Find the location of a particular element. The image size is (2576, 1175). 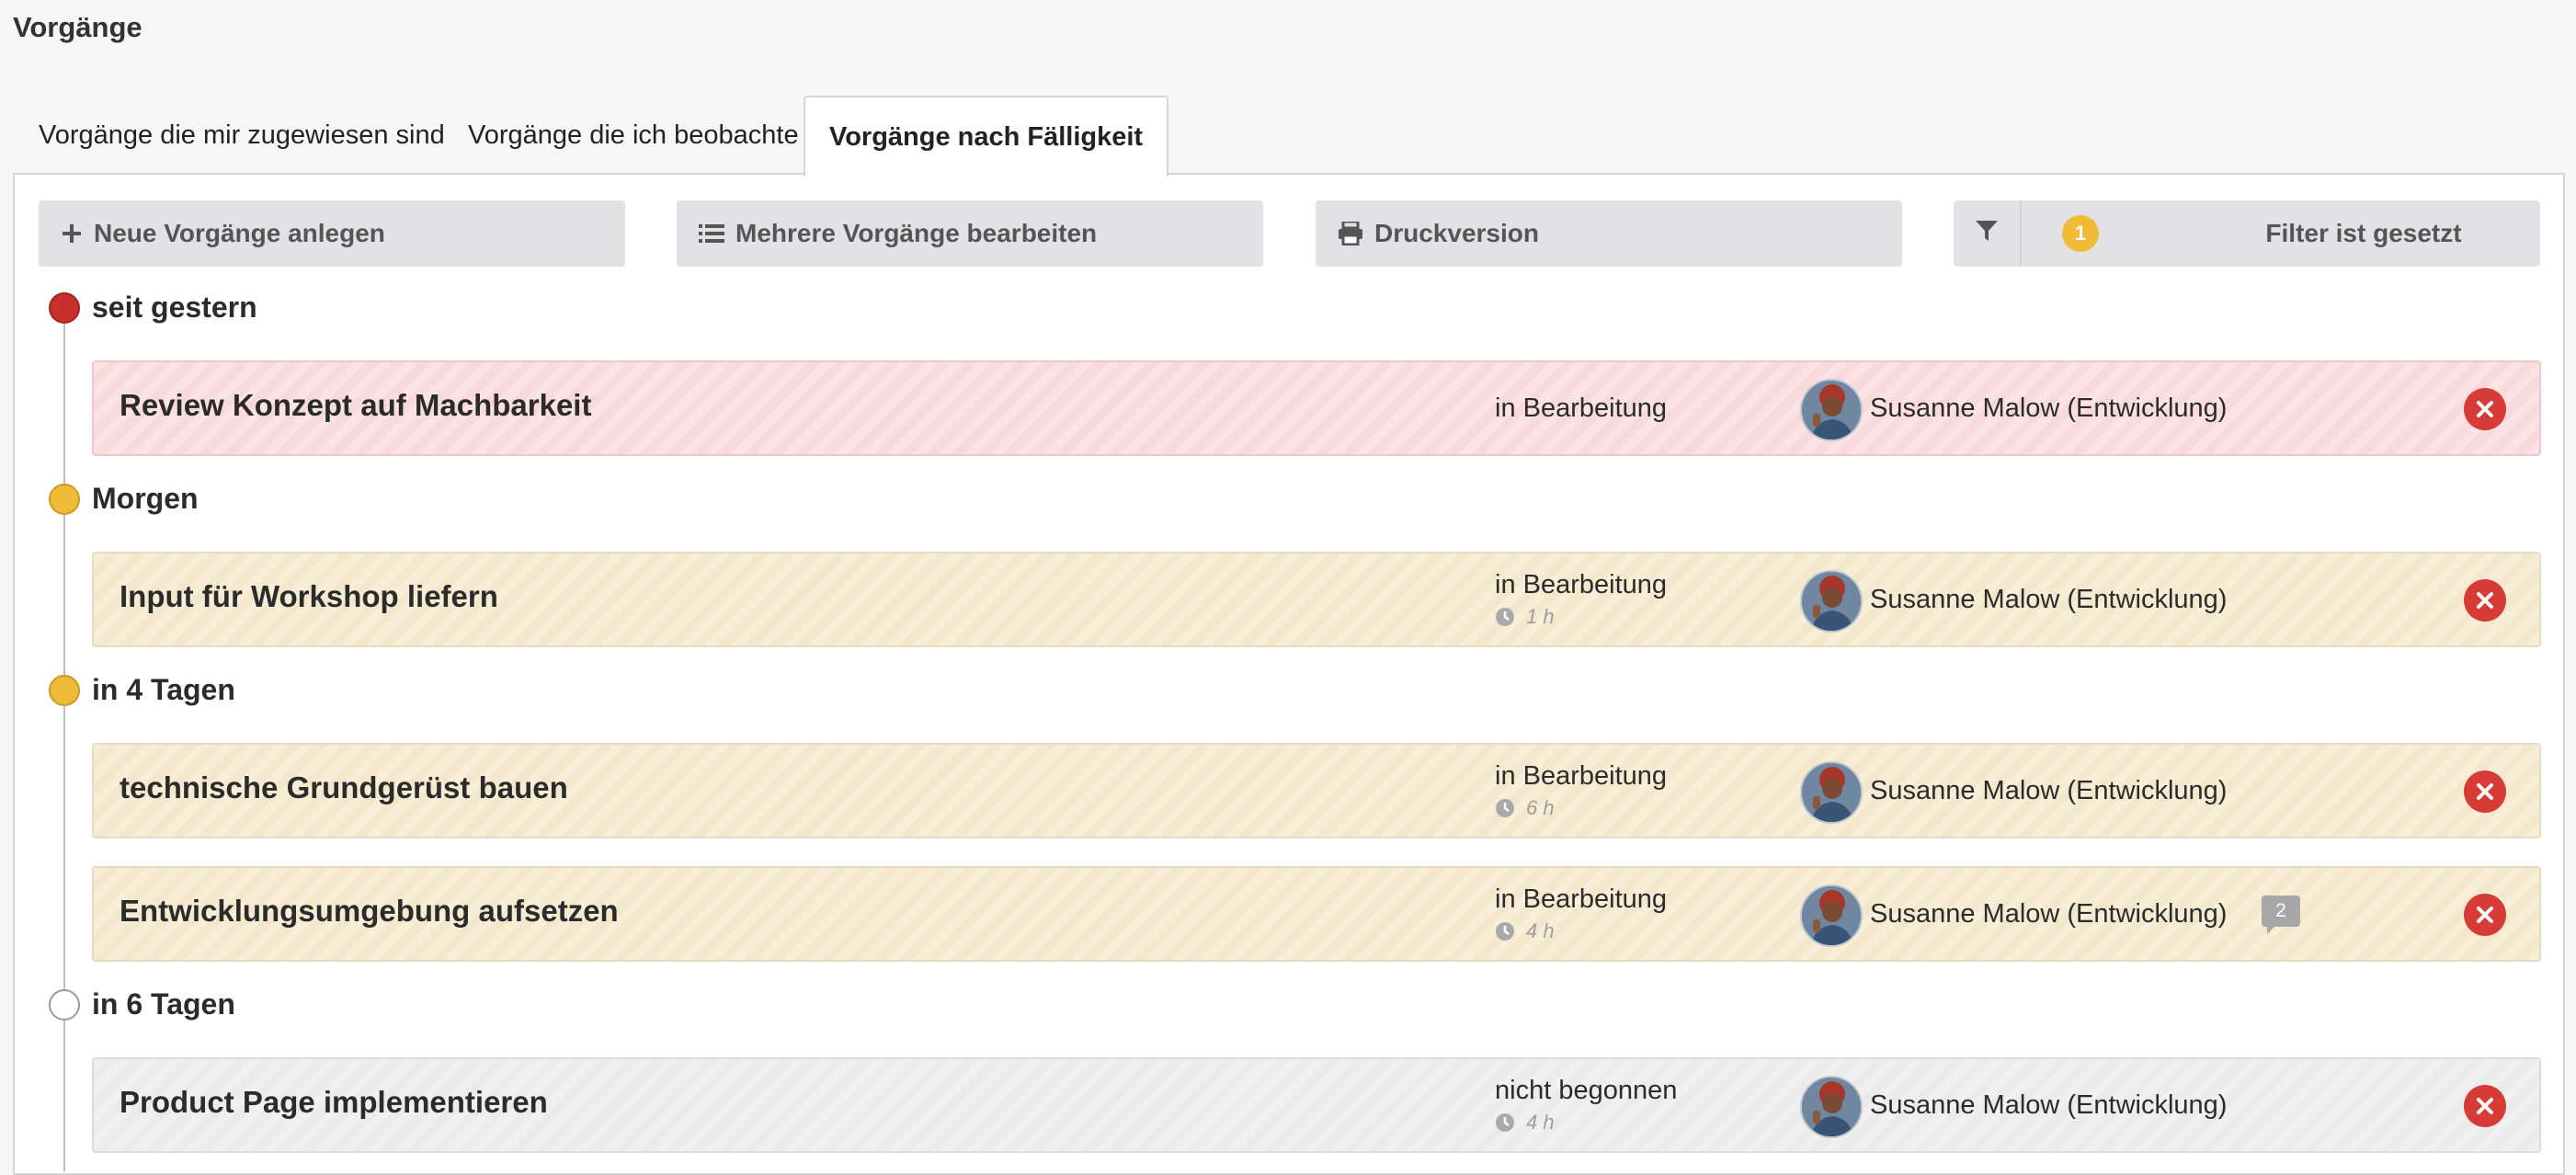

print-button: Druckversion is located at coordinates (1609, 233).